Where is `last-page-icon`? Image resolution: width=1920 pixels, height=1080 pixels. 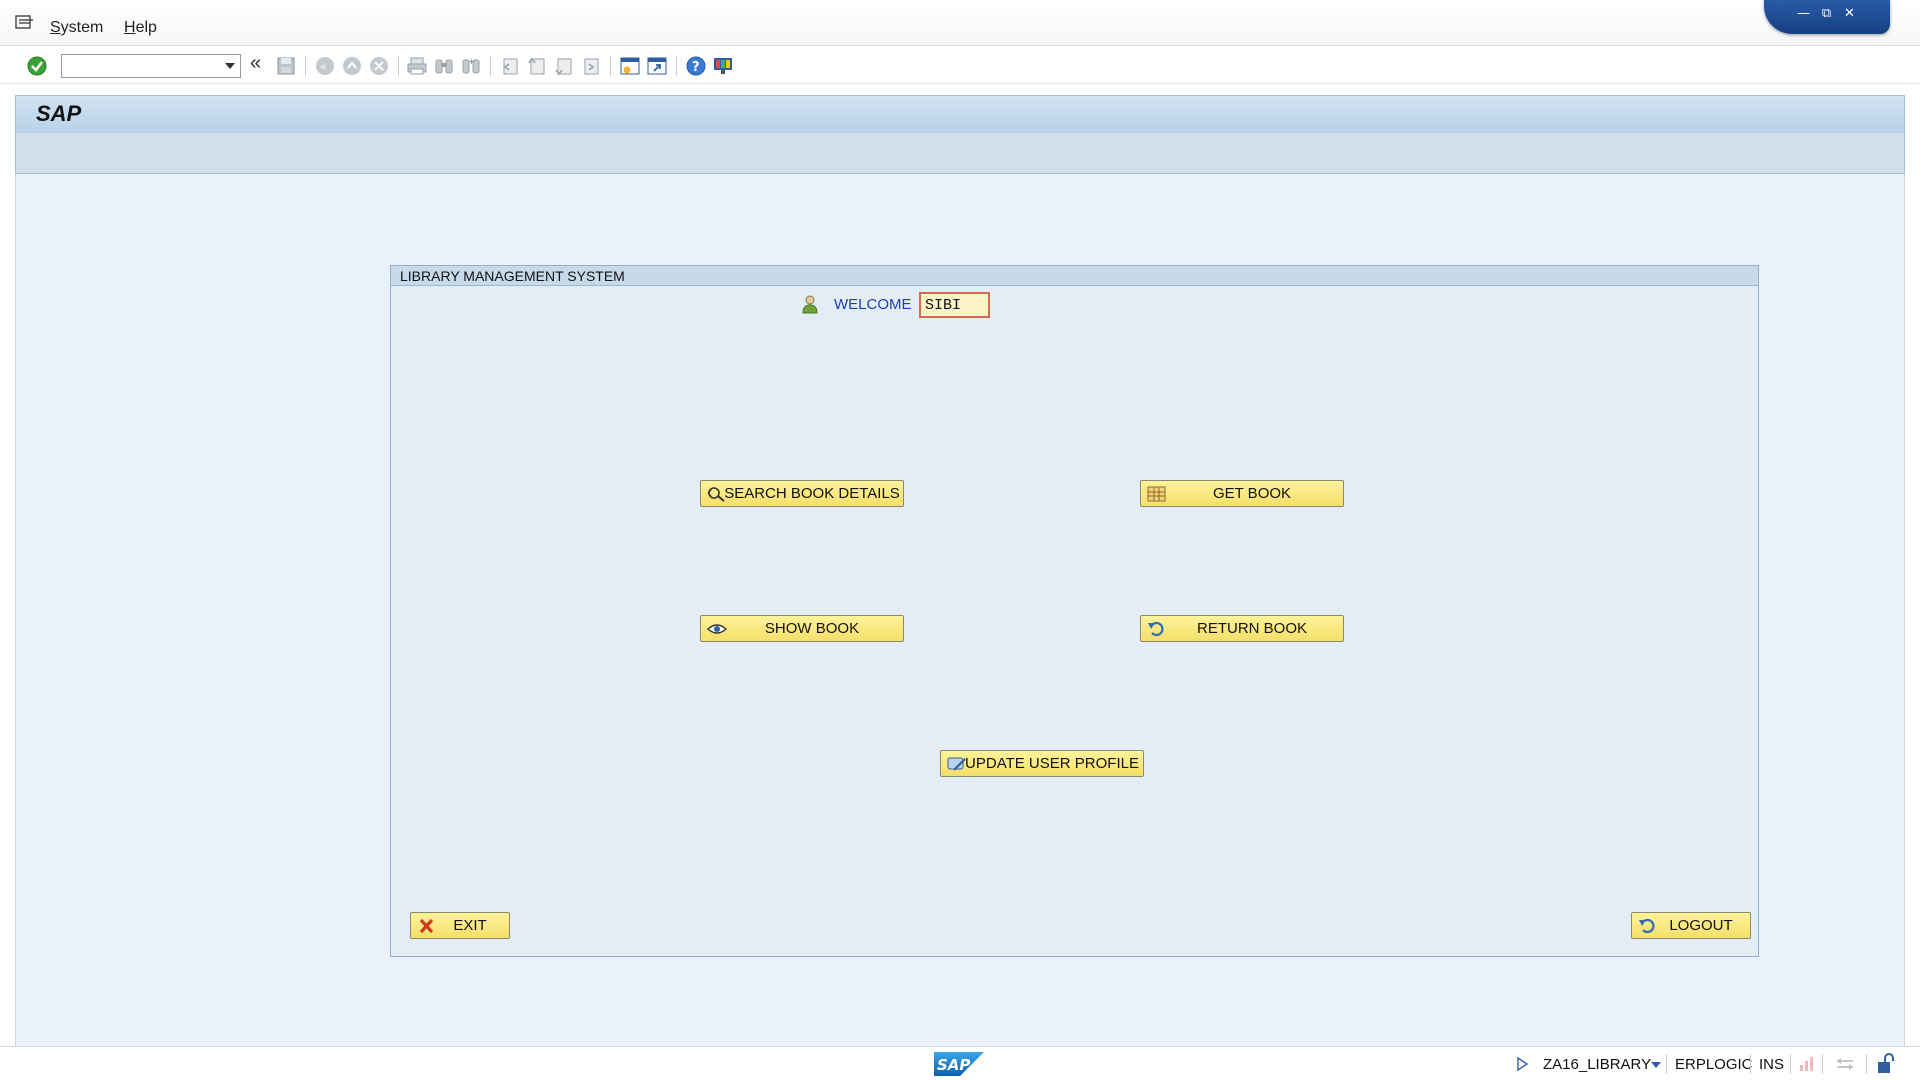
last-page-icon is located at coordinates (591, 66).